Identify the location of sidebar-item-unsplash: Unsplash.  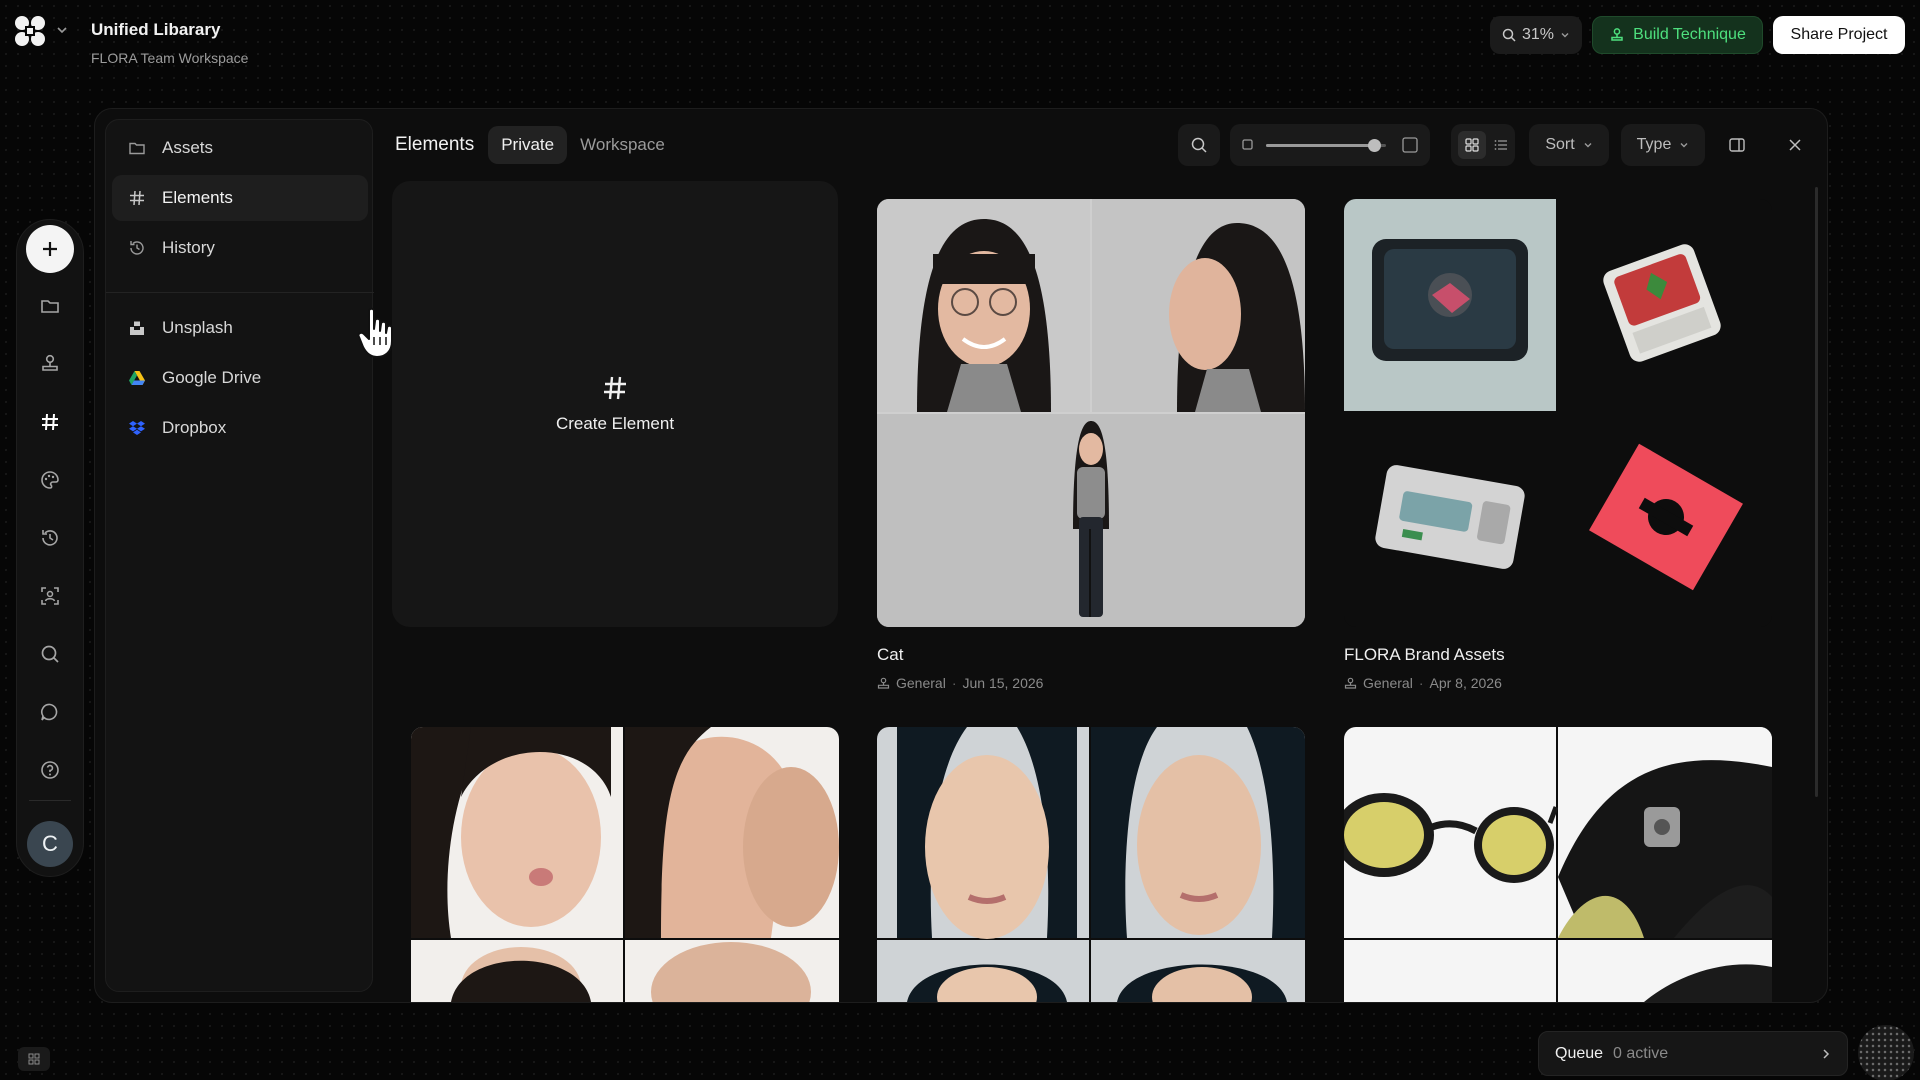
(240, 328).